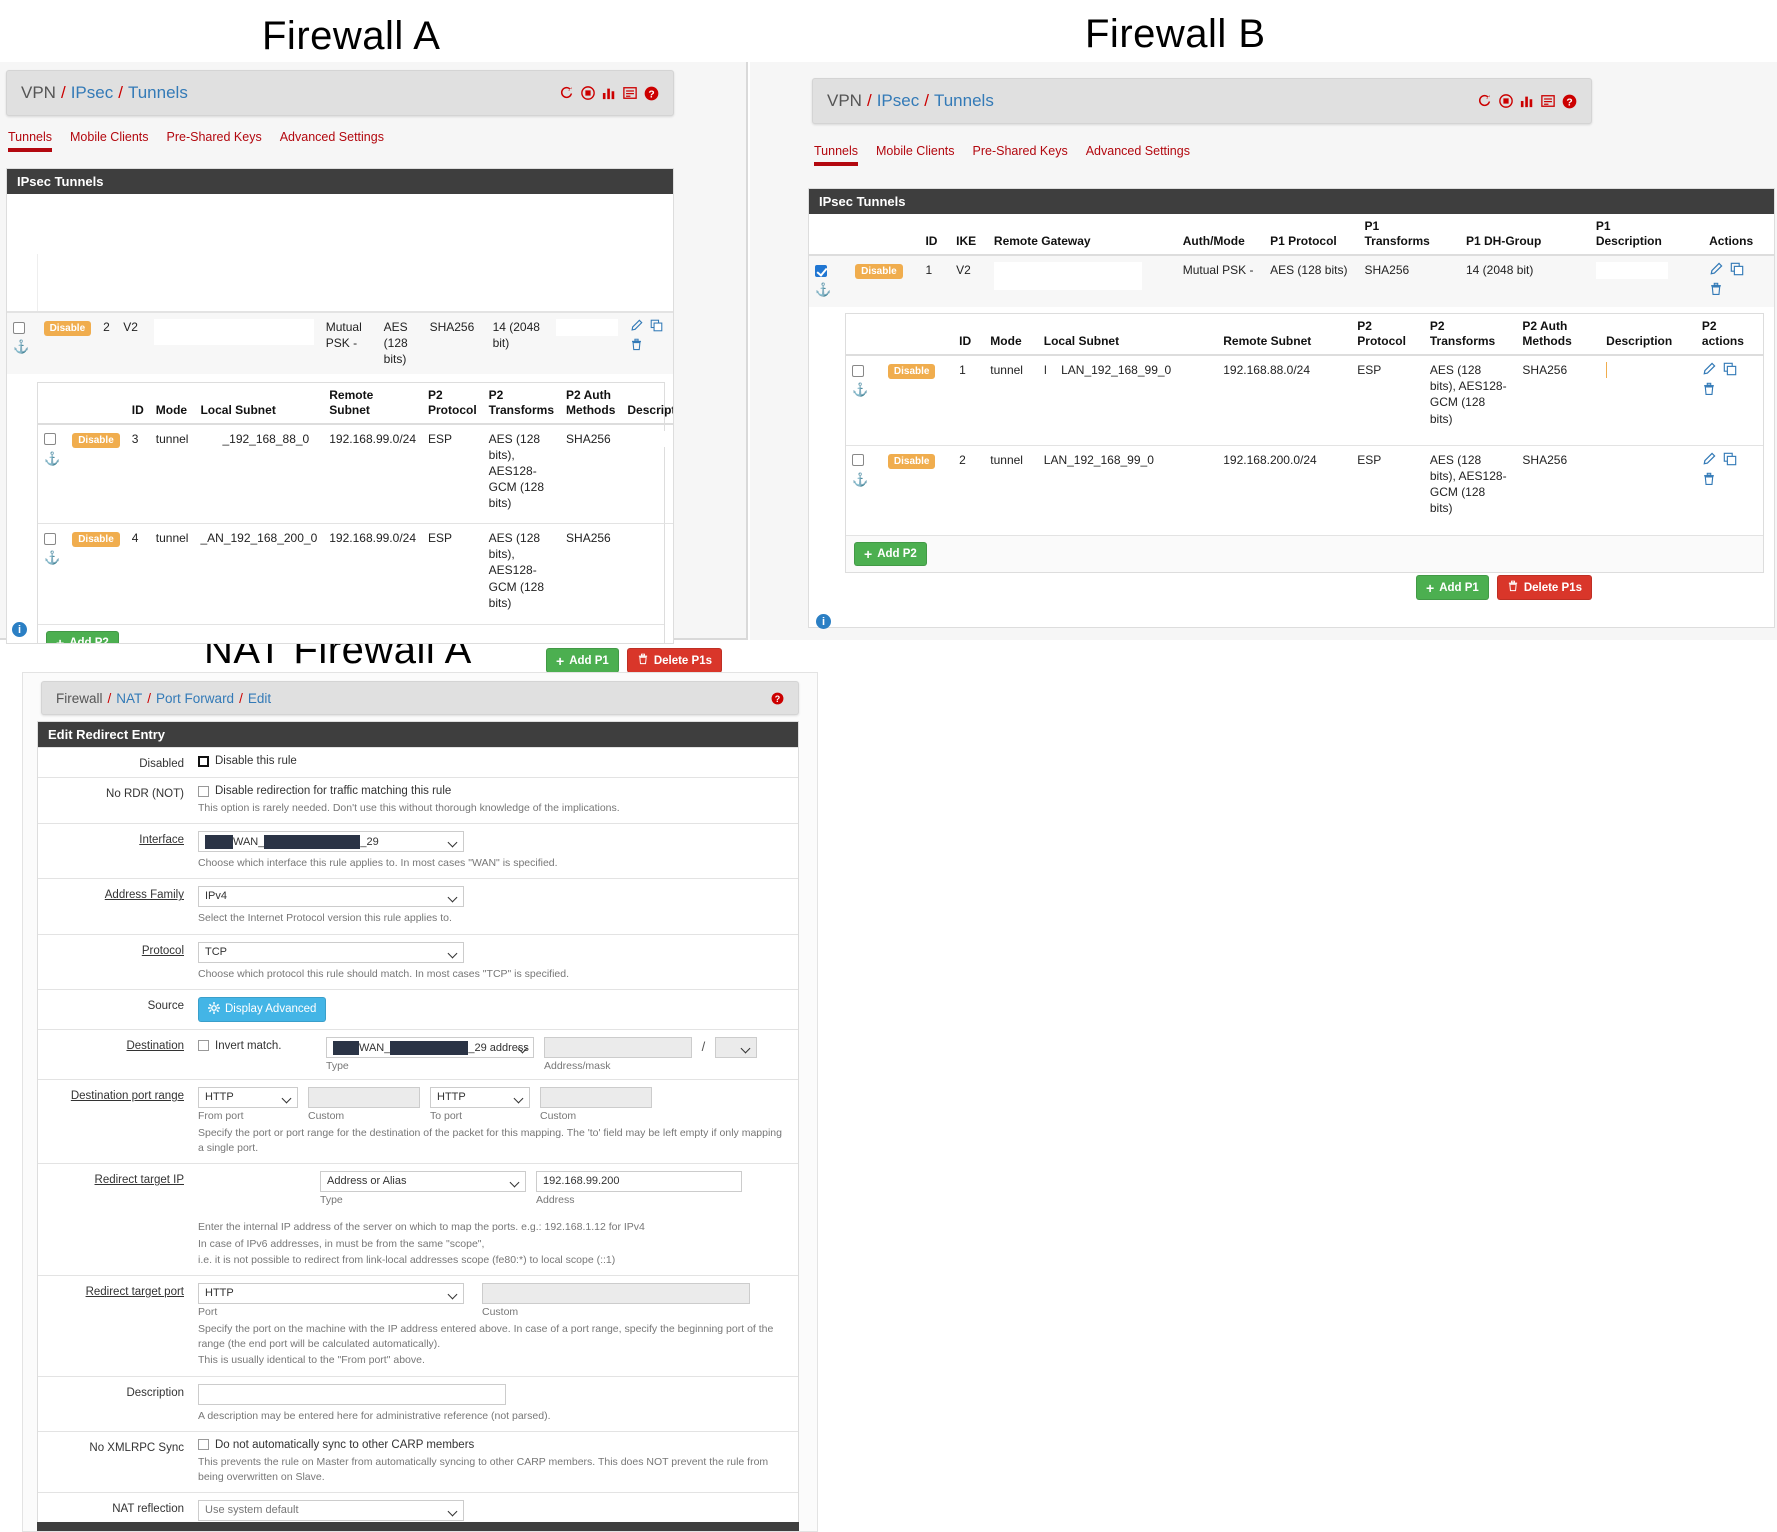 The width and height of the screenshot is (1777, 1532). What do you see at coordinates (248, 1097) in the screenshot?
I see `from-port-select: HTTP` at bounding box center [248, 1097].